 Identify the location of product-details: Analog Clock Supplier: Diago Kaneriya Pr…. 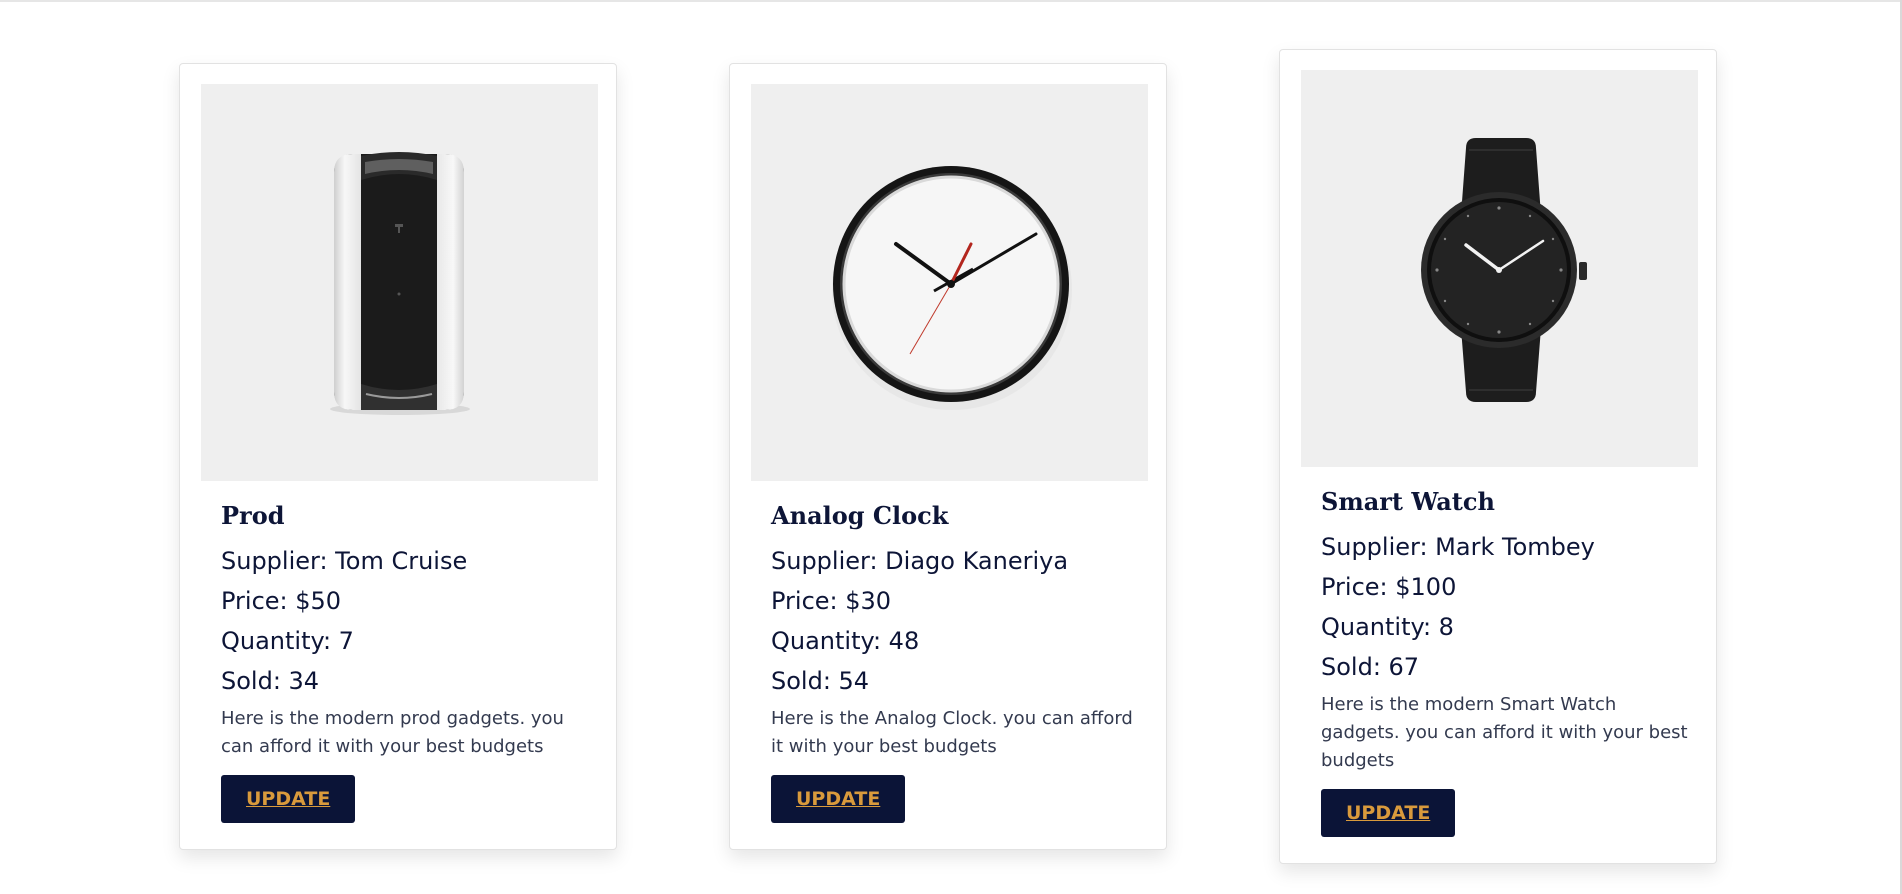
(956, 662).